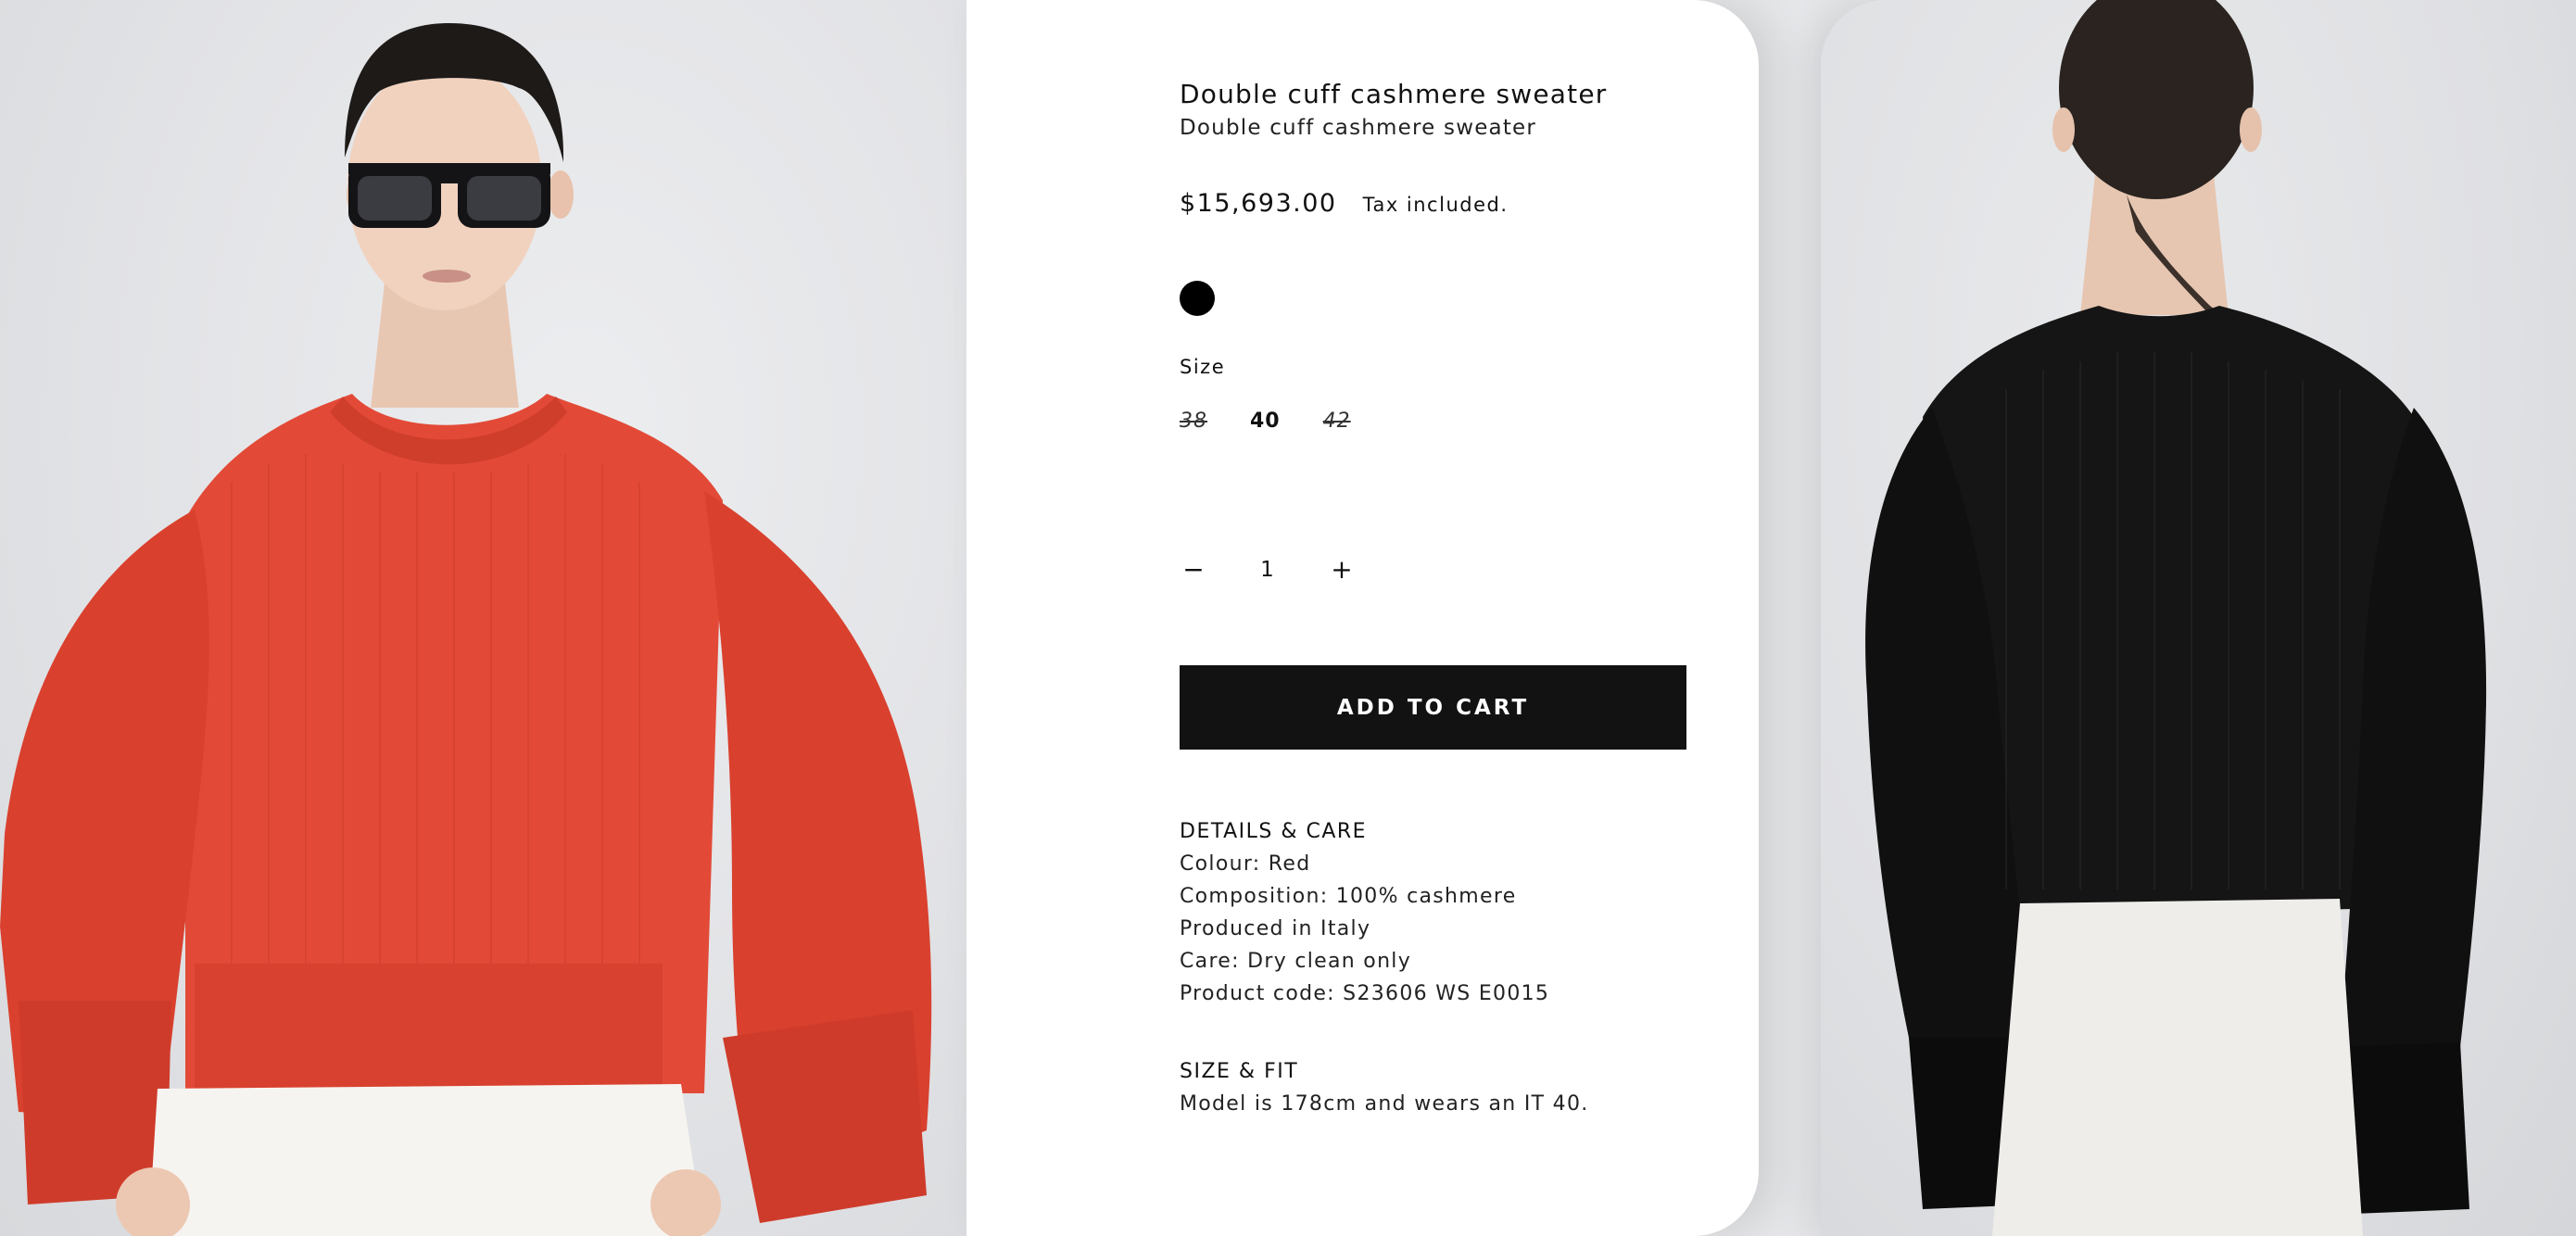 Image resolution: width=2576 pixels, height=1236 pixels. What do you see at coordinates (1365, 993) in the screenshot?
I see `details-line-product-code: Product code: S23606 WS E0015` at bounding box center [1365, 993].